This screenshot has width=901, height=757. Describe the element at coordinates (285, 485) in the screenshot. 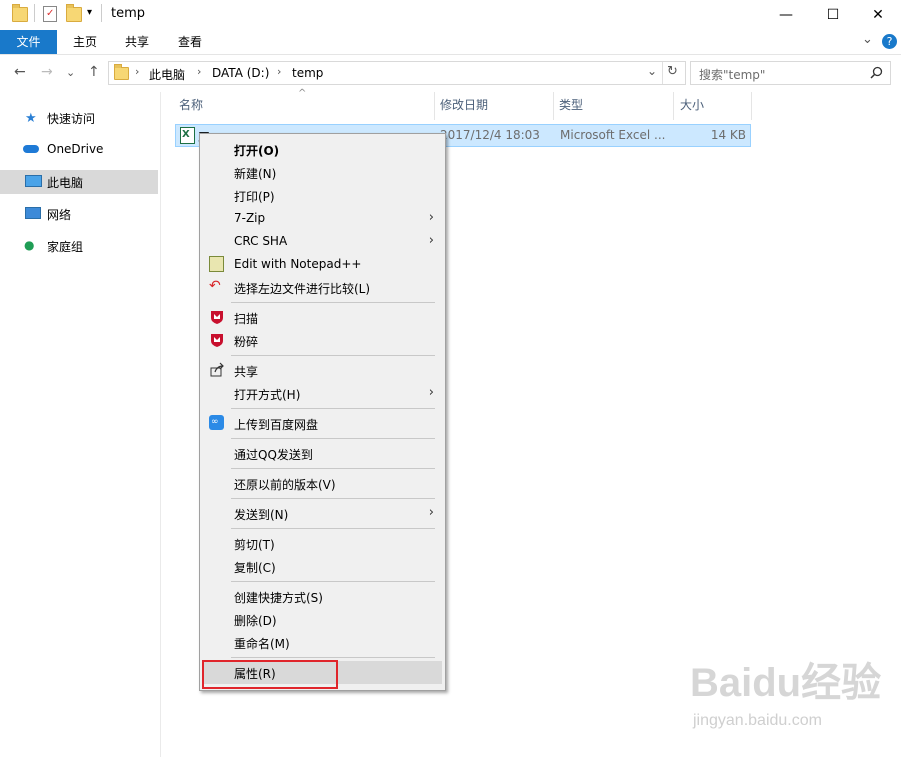

I see `menu-item-label: 还原以前的版本(V)` at that location.